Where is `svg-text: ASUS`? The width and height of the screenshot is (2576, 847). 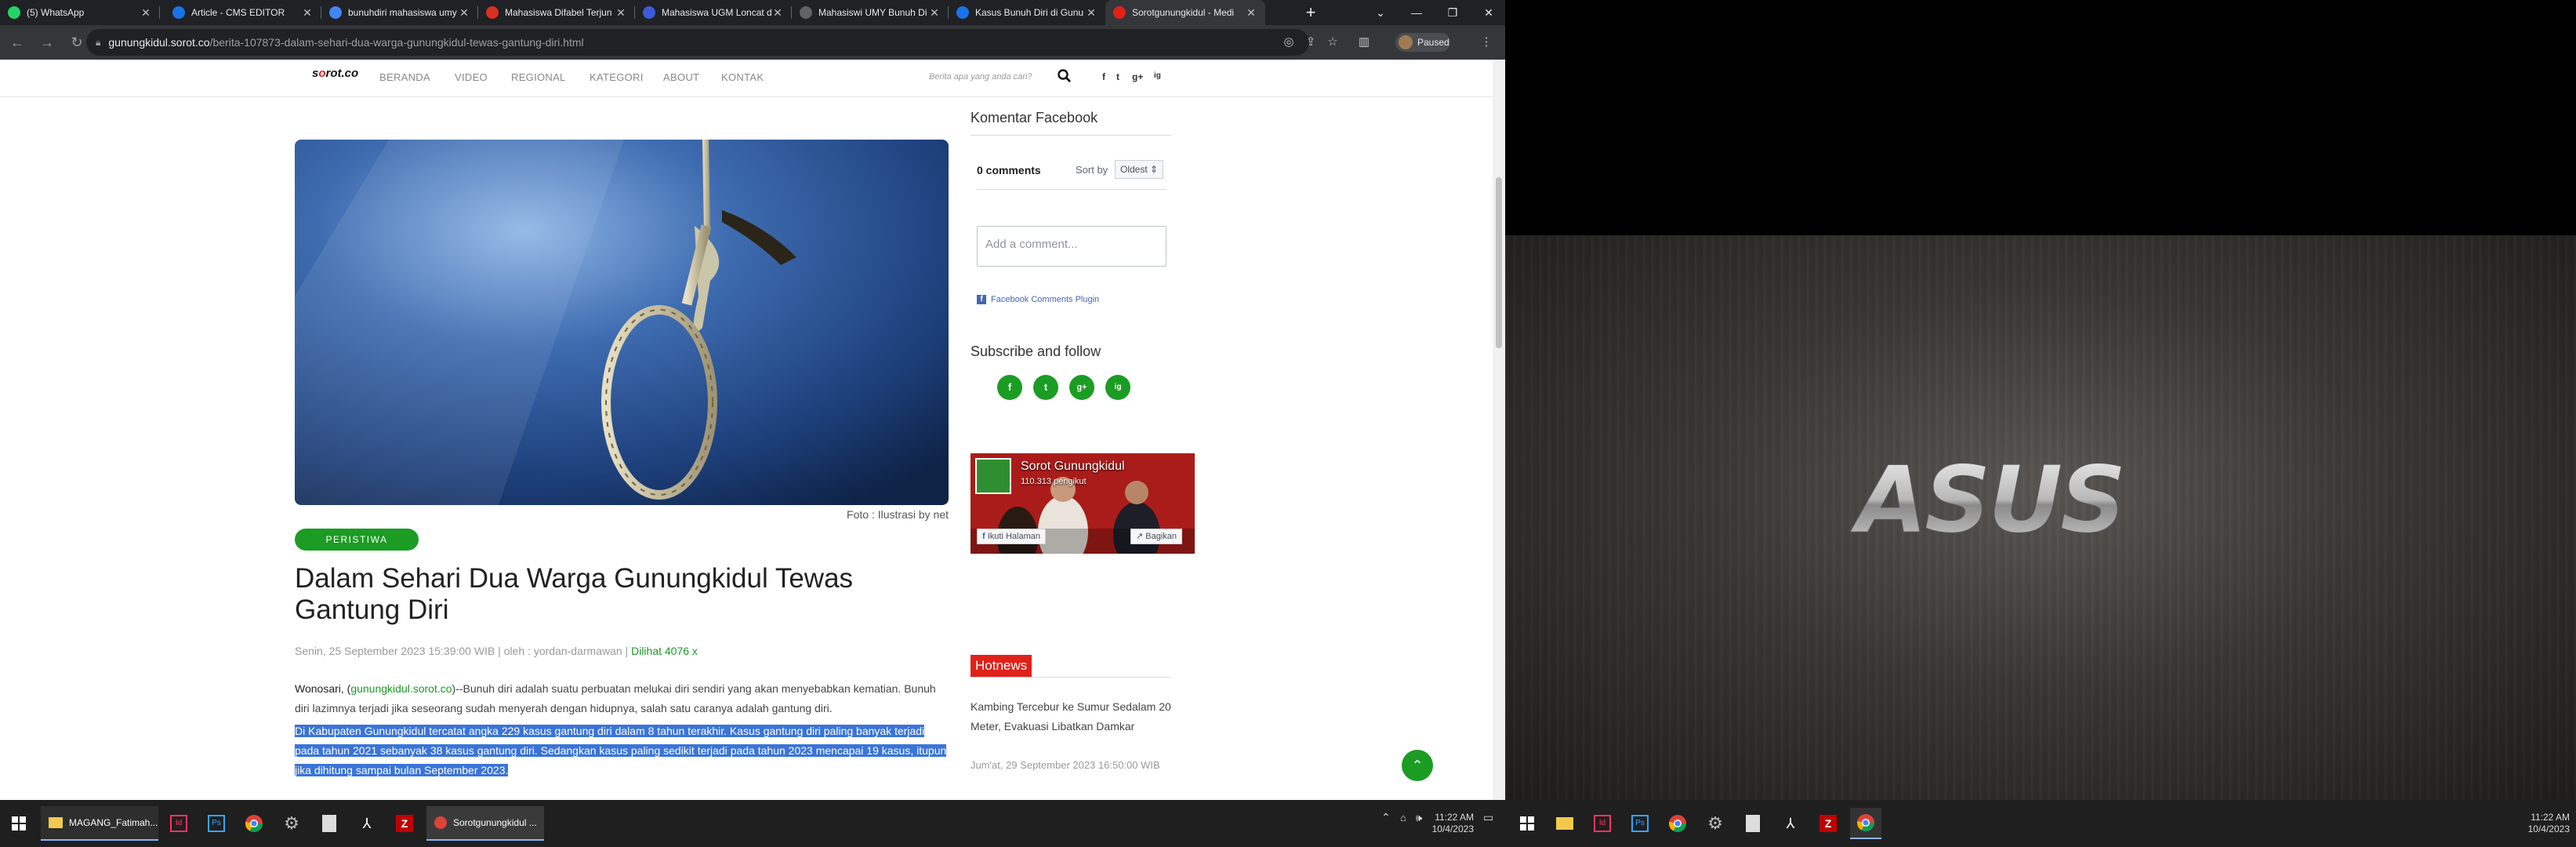
svg-text: ASUS is located at coordinates (1986, 499).